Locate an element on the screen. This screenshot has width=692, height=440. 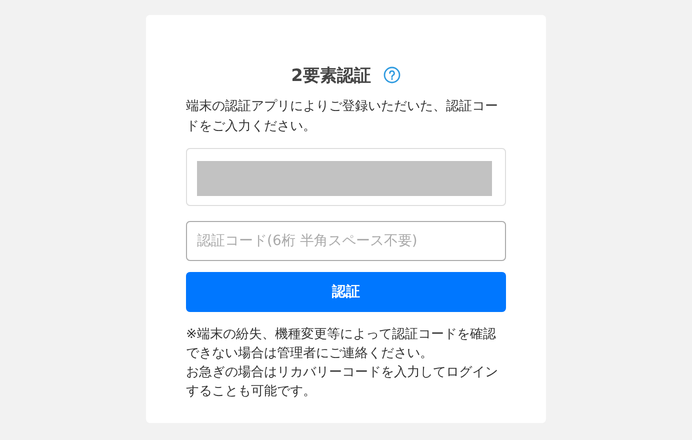
code-input-field: 認証コード(6桁 半角スペース不要) is located at coordinates (346, 241).